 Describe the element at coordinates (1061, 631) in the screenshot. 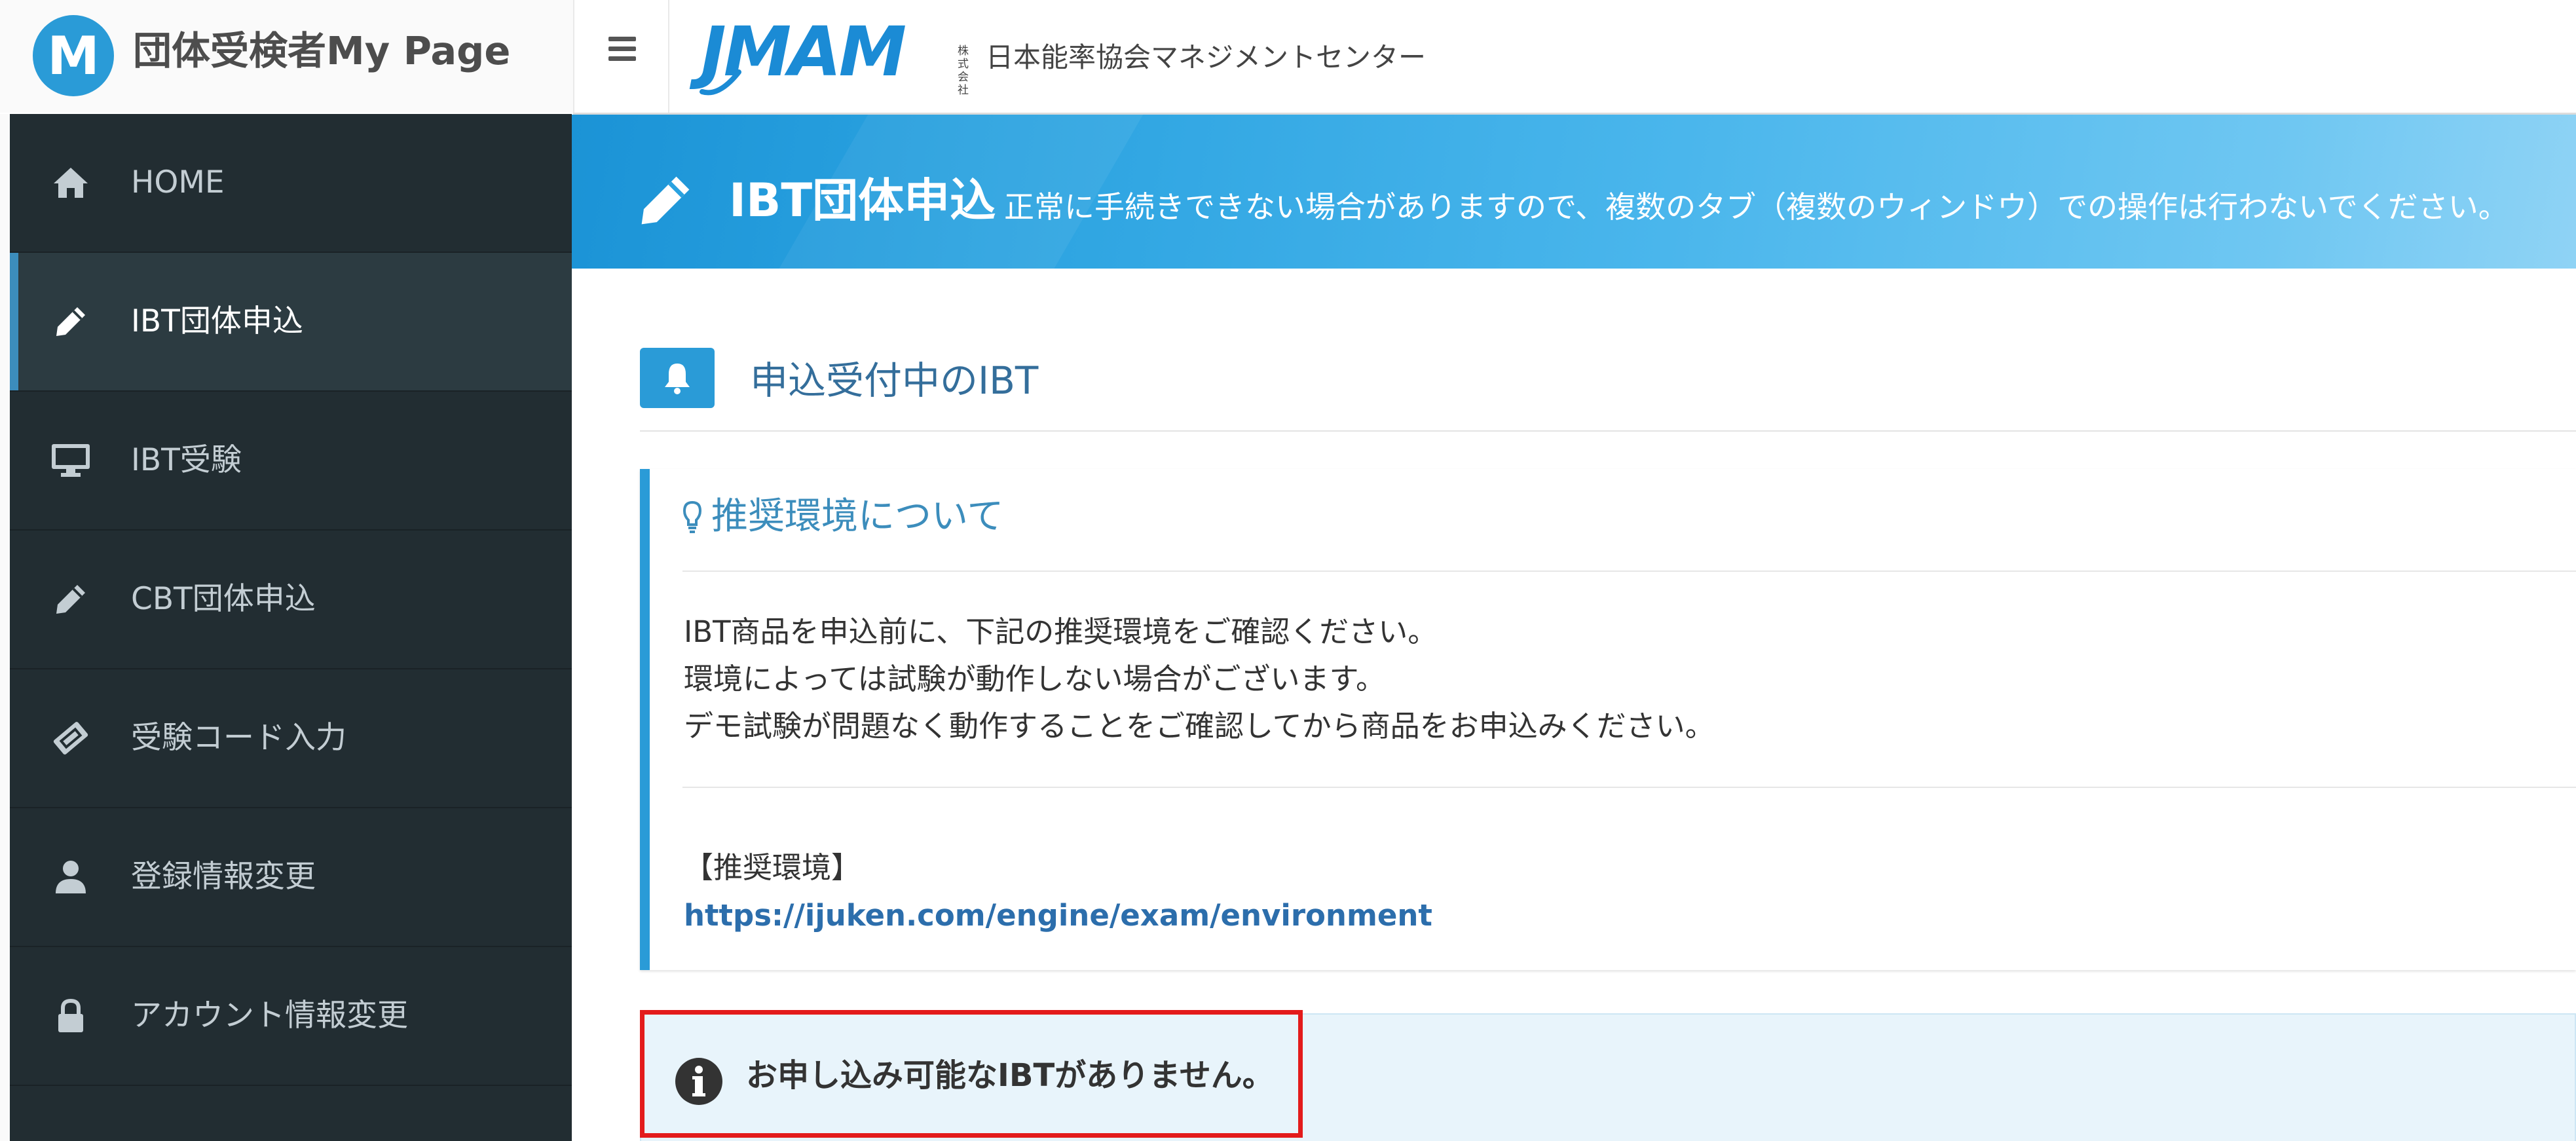

I see `info-line: IBT商品を申込前に、下記の推奨環境をご確認ください。` at that location.